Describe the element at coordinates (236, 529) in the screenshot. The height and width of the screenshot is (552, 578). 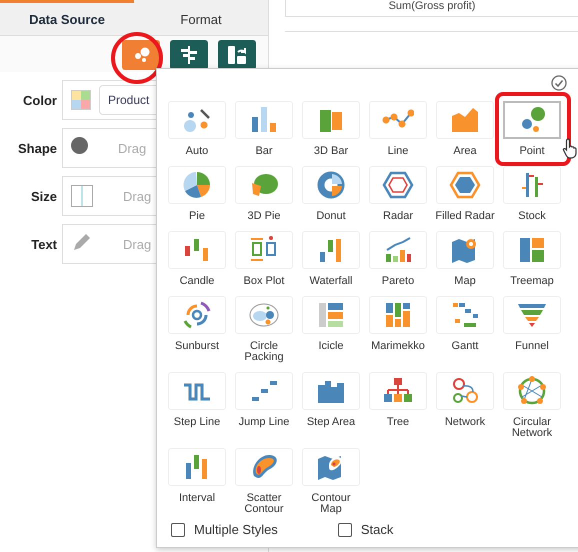
I see `checkbox-label: Multiple Styles` at that location.